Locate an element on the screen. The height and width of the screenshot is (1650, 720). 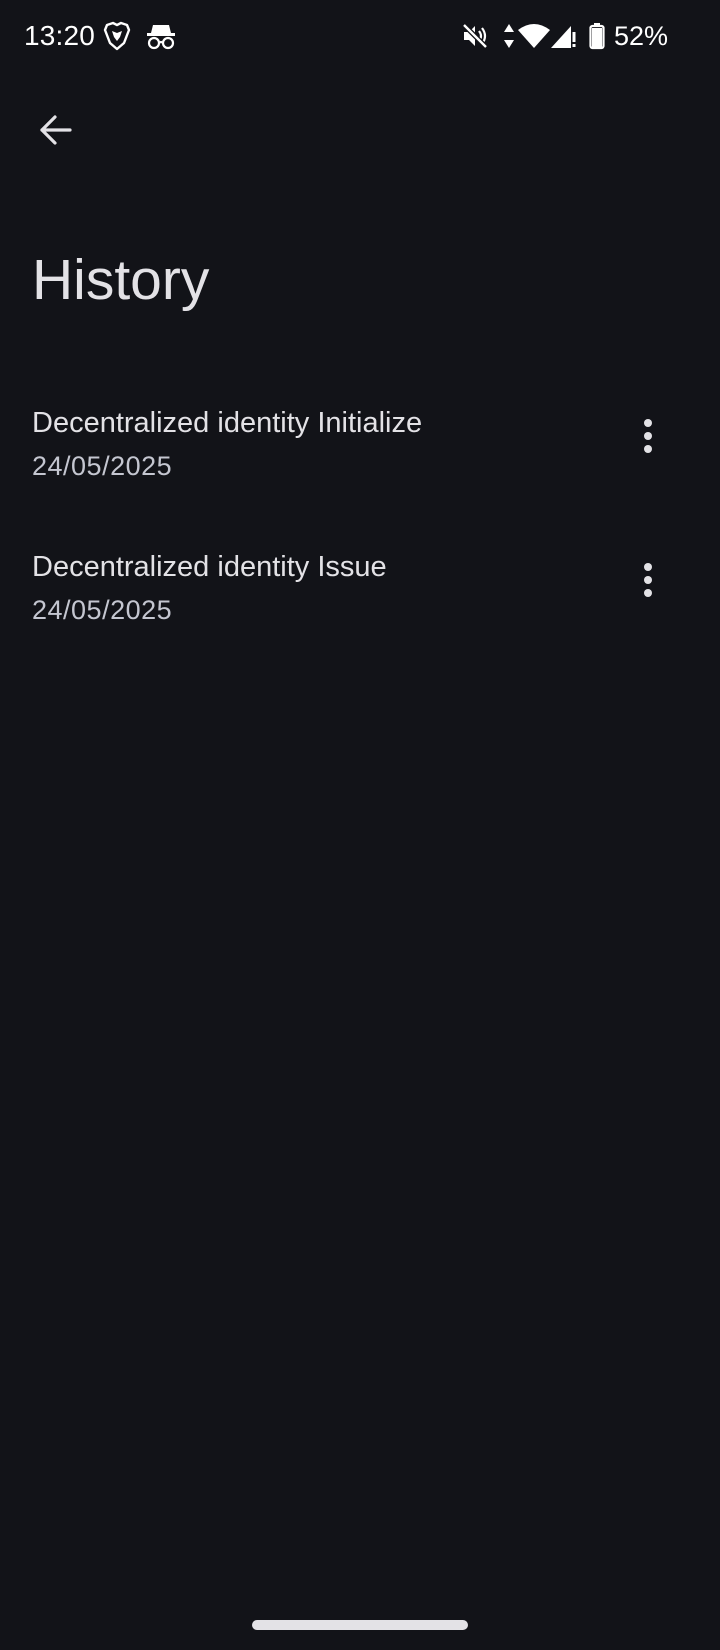
arrow-back-icon is located at coordinates (56, 132).